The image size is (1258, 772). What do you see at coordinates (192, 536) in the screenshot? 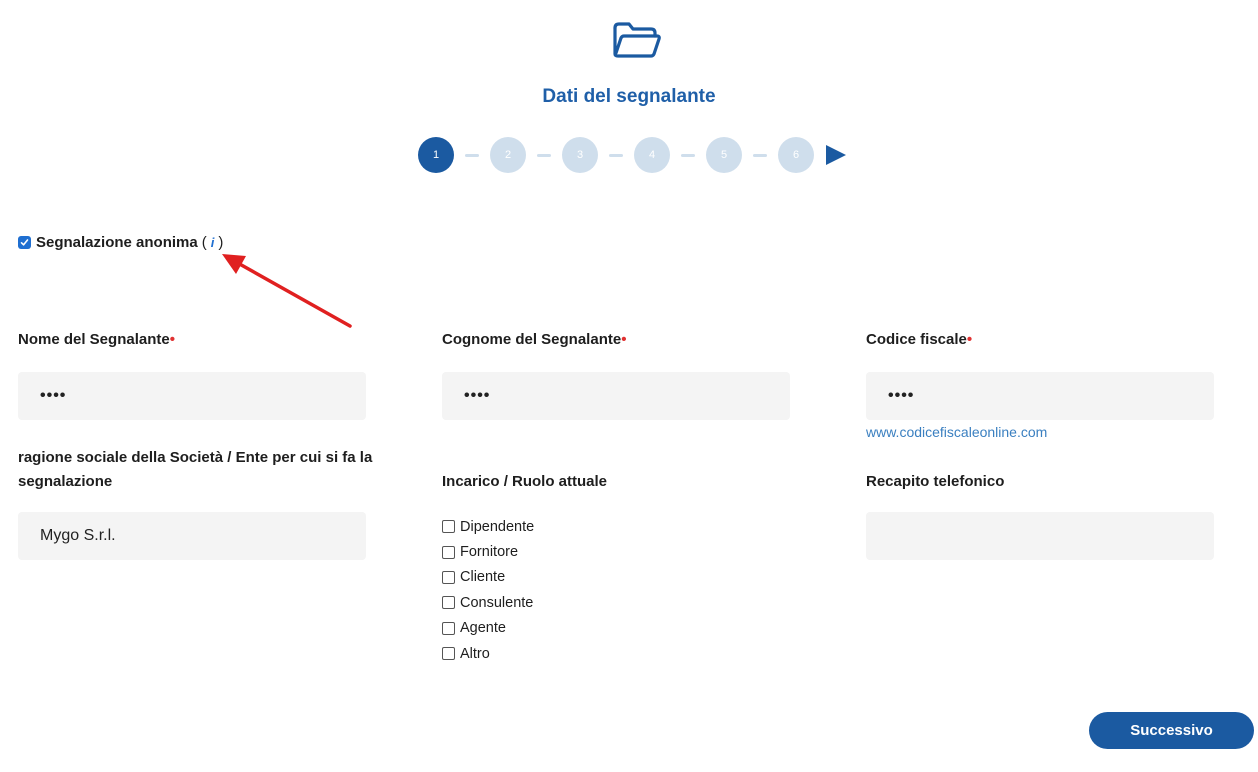
I see `company-name-field: Mygo S.r.l.` at bounding box center [192, 536].